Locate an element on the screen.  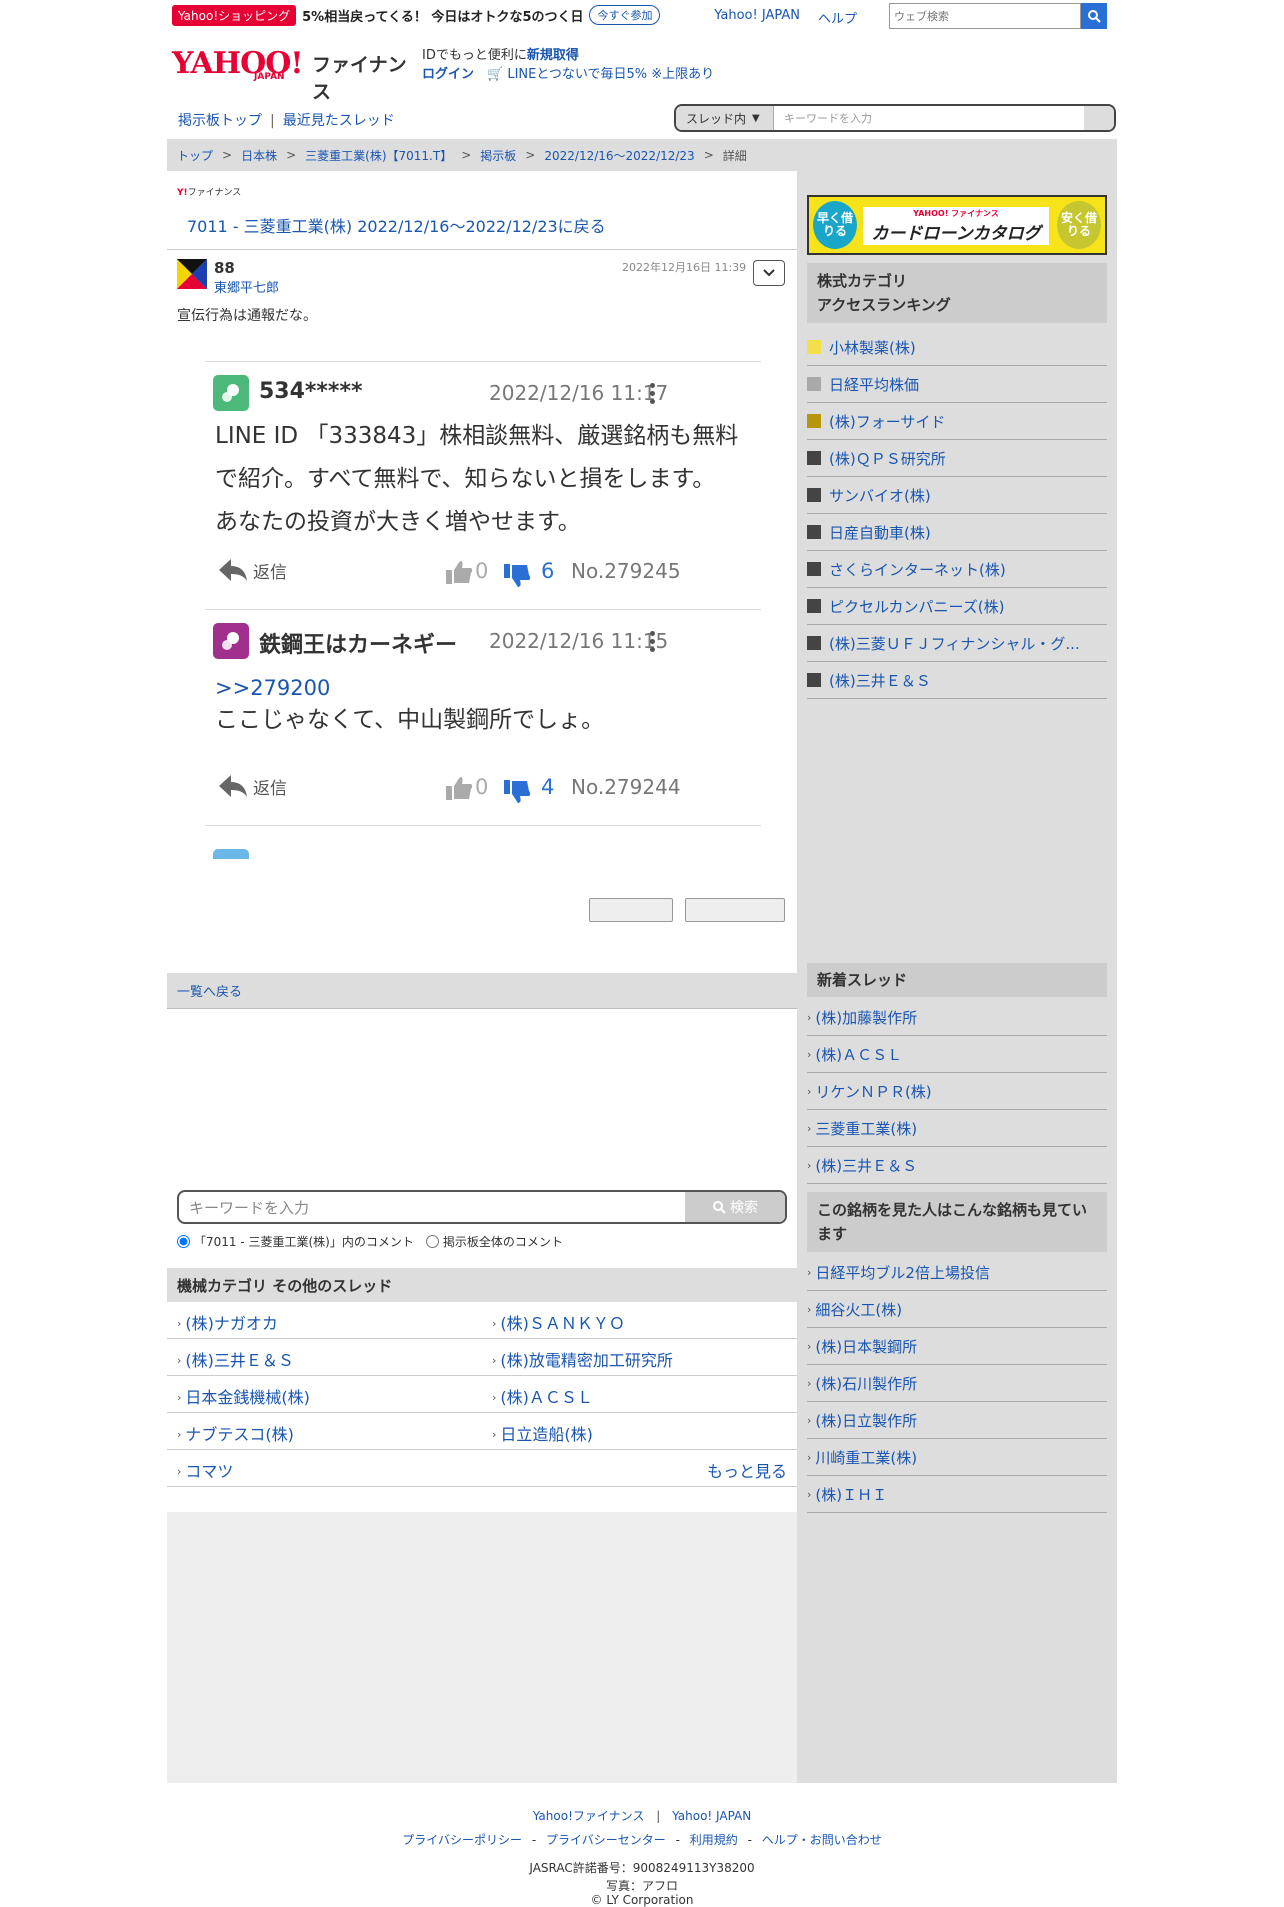
board-top-link: 掲示板トップ is located at coordinates (220, 121).